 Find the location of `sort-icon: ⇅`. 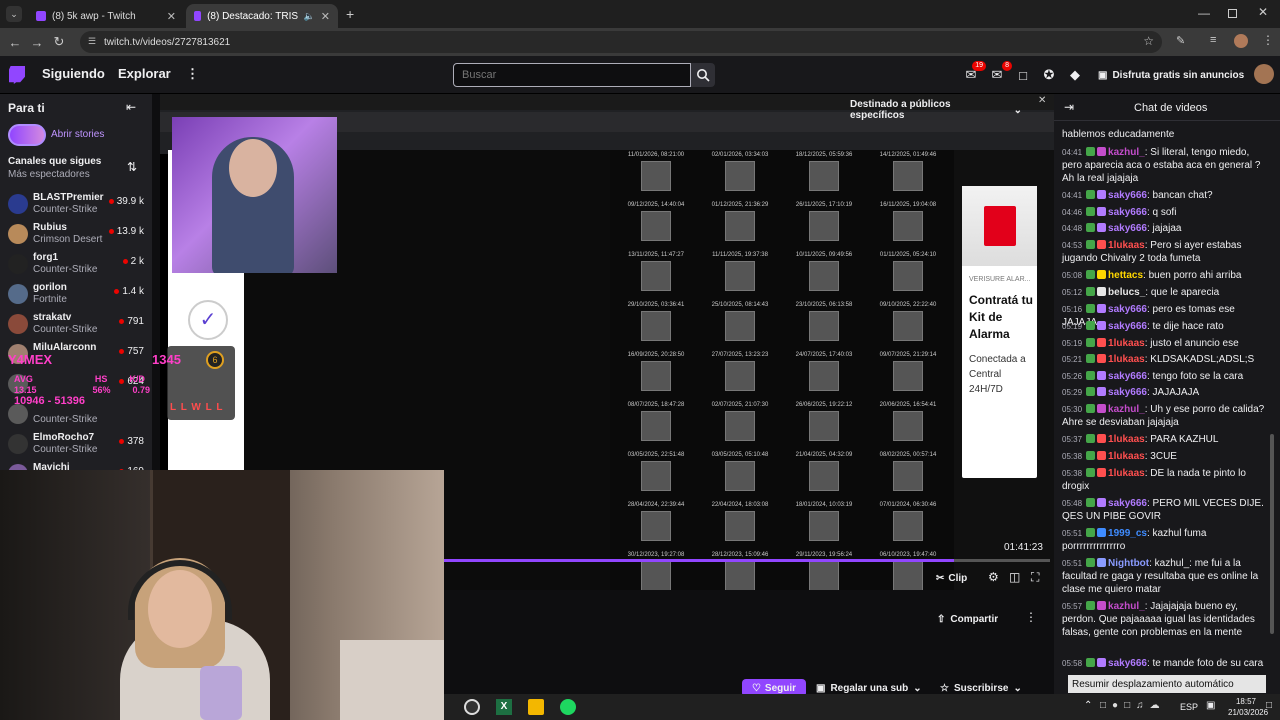

sort-icon: ⇅ is located at coordinates (132, 167).